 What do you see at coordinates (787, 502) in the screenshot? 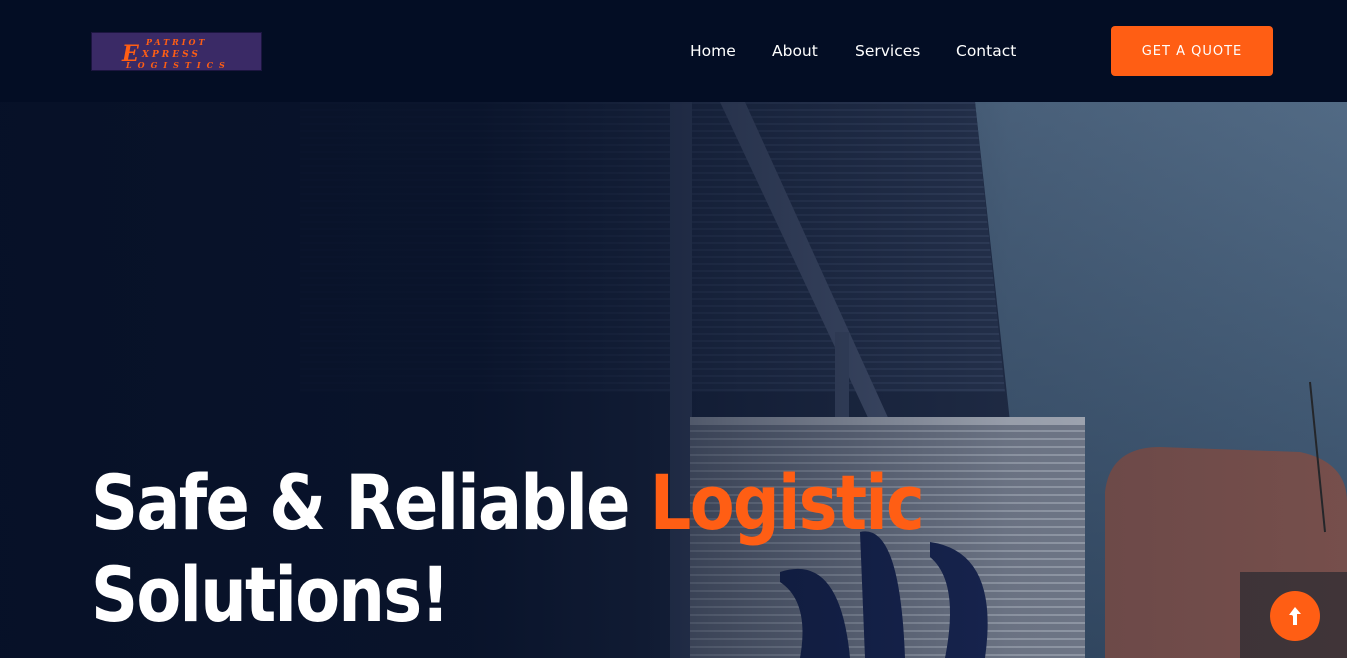
I see `hero-title-accent: Logistic` at bounding box center [787, 502].